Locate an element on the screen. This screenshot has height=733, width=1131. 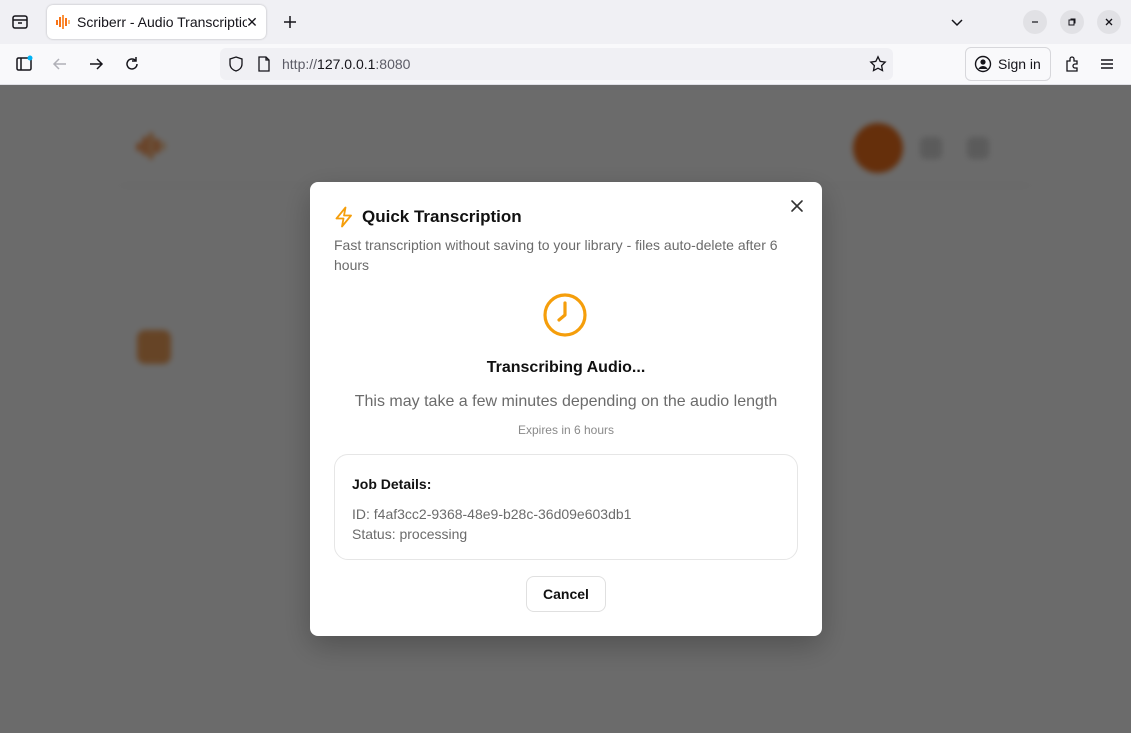
extensions-icon is located at coordinates (1072, 64).